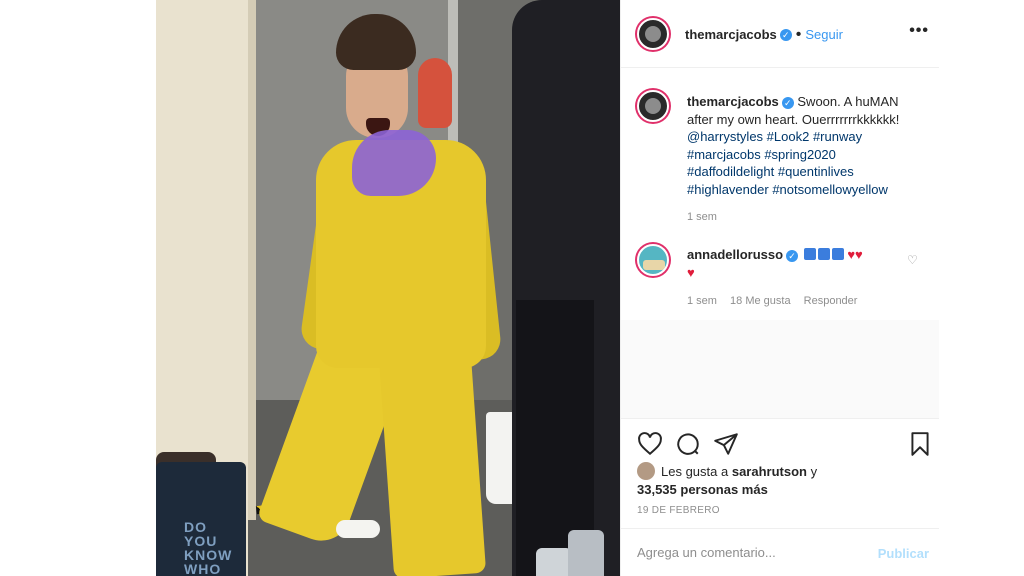 The width and height of the screenshot is (1024, 576). Describe the element at coordinates (788, 136) in the screenshot. I see `caption-hashtag: #Look2` at that location.